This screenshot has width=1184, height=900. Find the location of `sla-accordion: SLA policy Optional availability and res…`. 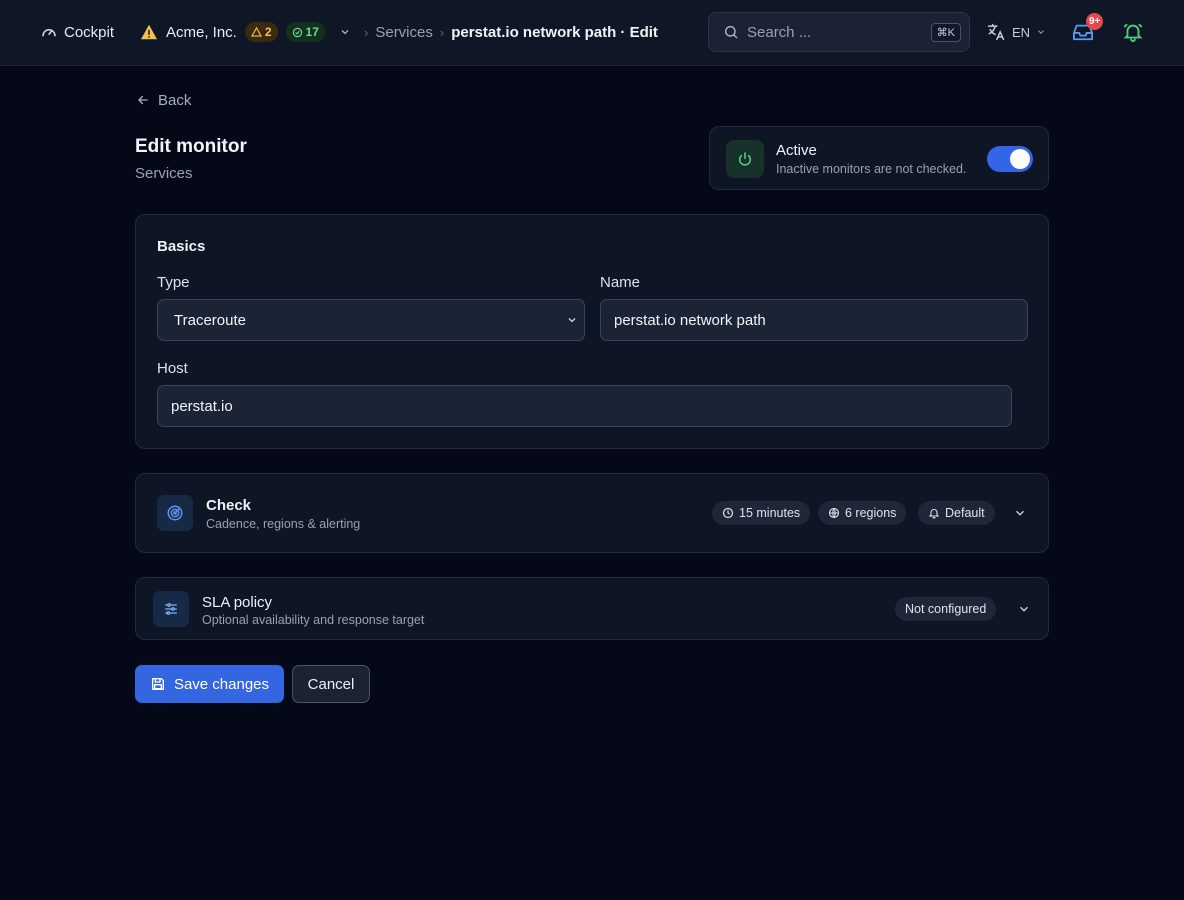

sla-accordion: SLA policy Optional availability and res… is located at coordinates (592, 608).